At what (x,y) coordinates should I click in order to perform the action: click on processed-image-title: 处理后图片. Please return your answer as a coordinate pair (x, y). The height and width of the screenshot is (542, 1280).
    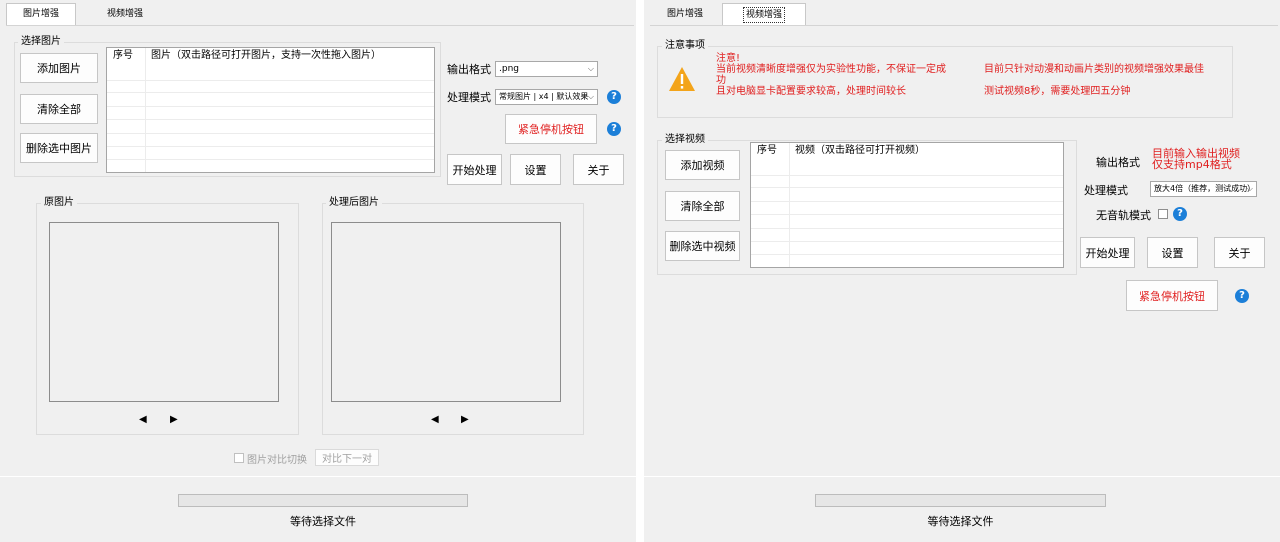
    Looking at the image, I should click on (354, 203).